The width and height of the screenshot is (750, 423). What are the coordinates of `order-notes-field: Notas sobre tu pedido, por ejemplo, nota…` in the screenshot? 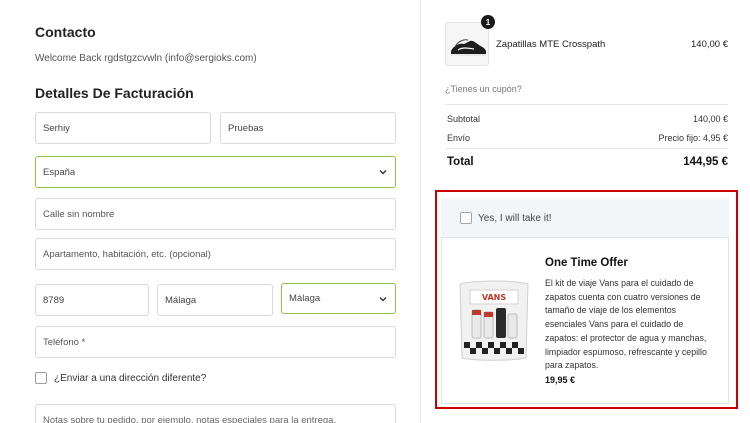 It's located at (215, 413).